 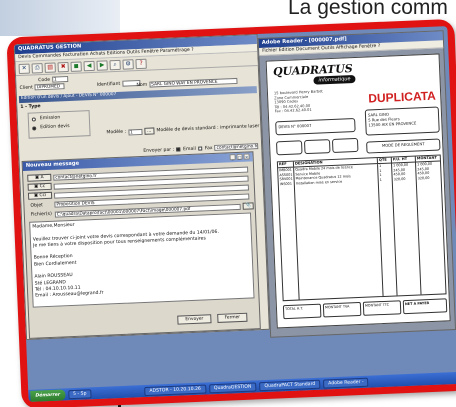 I want to click on column-header: P.U. HT, so click(x=403, y=159).